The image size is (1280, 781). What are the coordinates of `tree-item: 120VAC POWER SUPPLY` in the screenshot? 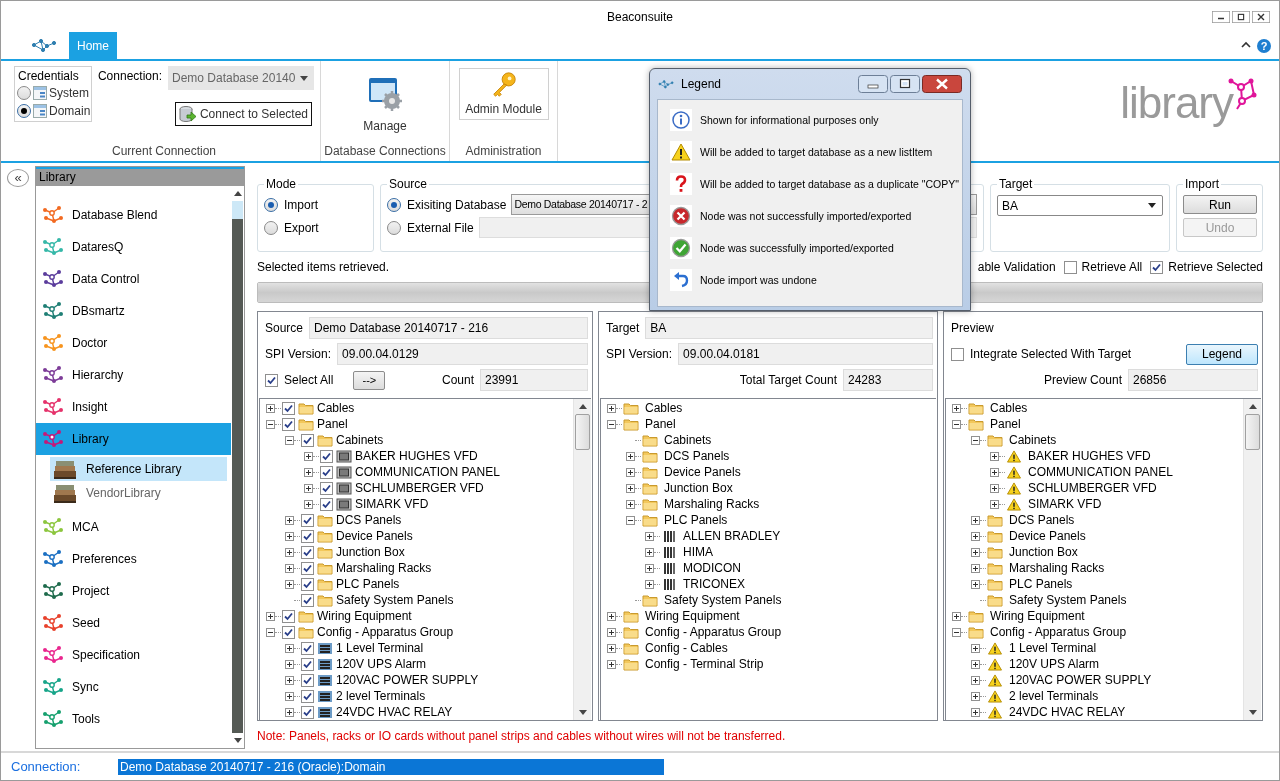 It's located at (407, 680).